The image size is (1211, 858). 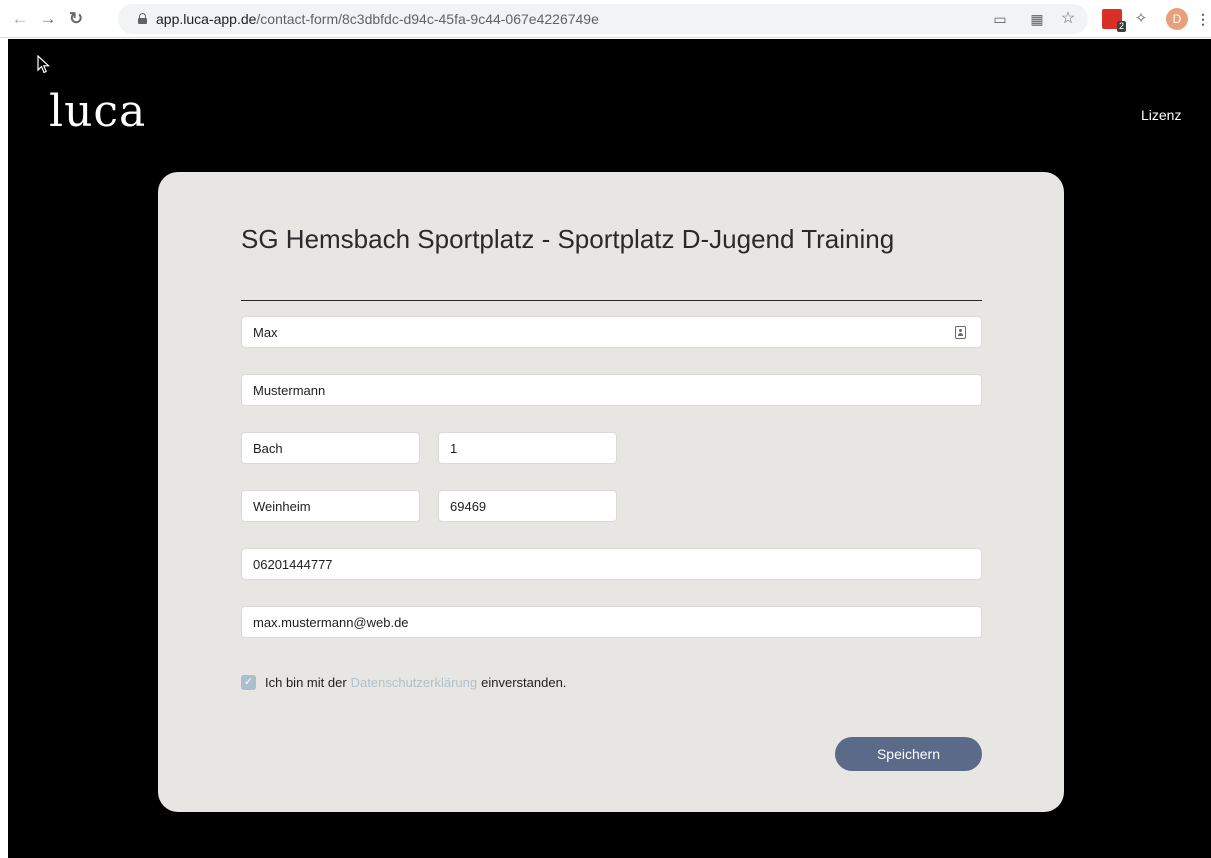 I want to click on last-name-input, so click(x=611, y=390).